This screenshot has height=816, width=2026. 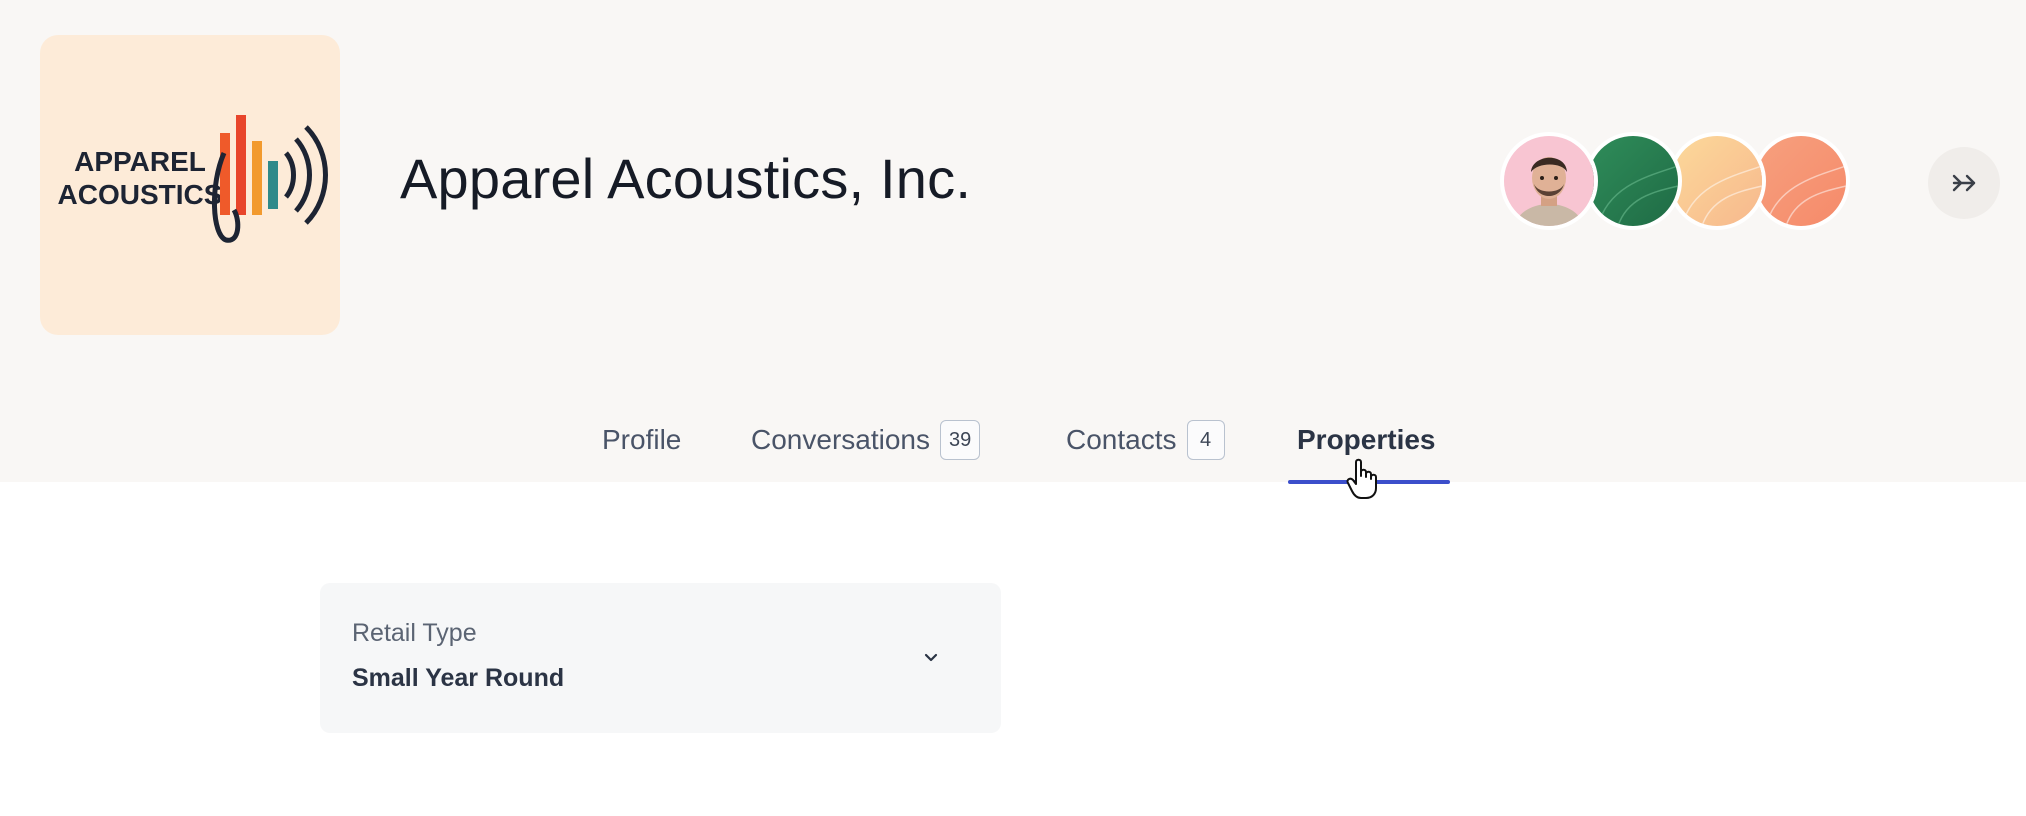 What do you see at coordinates (1363, 481) in the screenshot?
I see `hand-cursor-icon` at bounding box center [1363, 481].